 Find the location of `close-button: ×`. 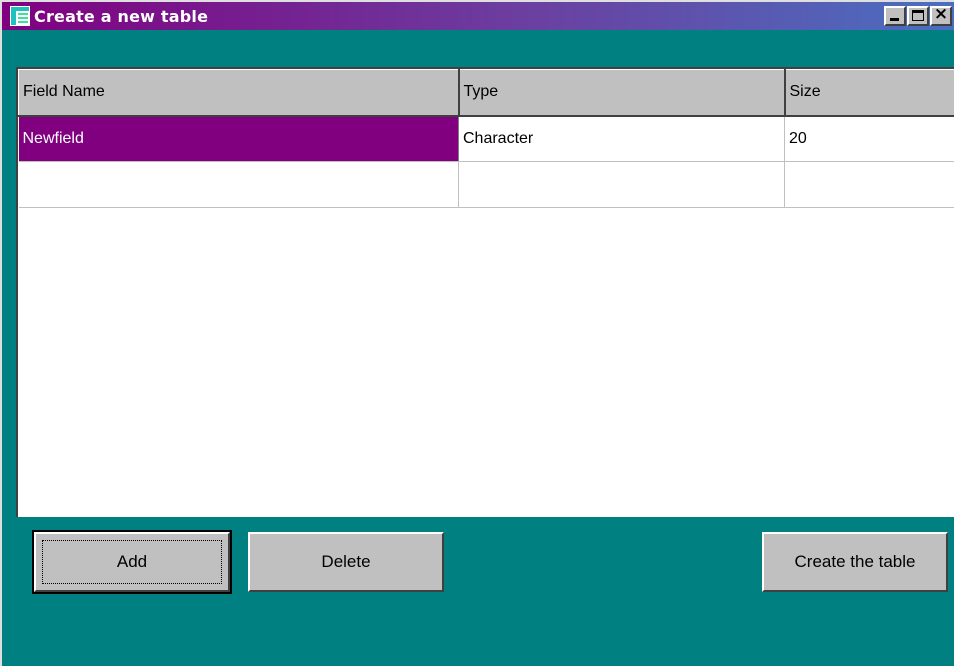

close-button: × is located at coordinates (941, 15).